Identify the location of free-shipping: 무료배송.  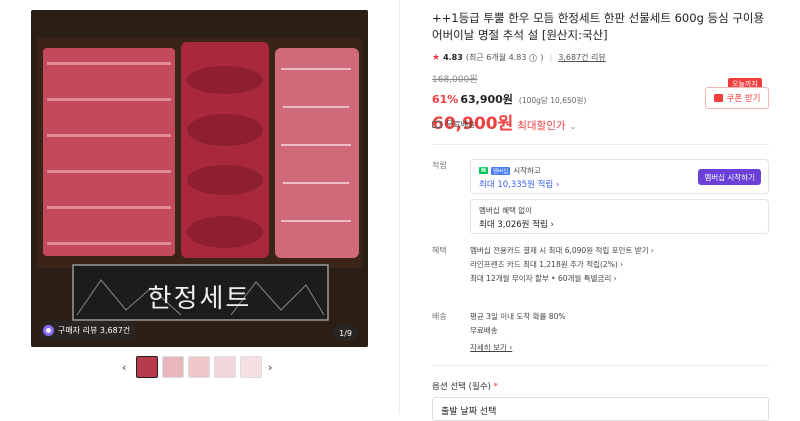
(453, 124).